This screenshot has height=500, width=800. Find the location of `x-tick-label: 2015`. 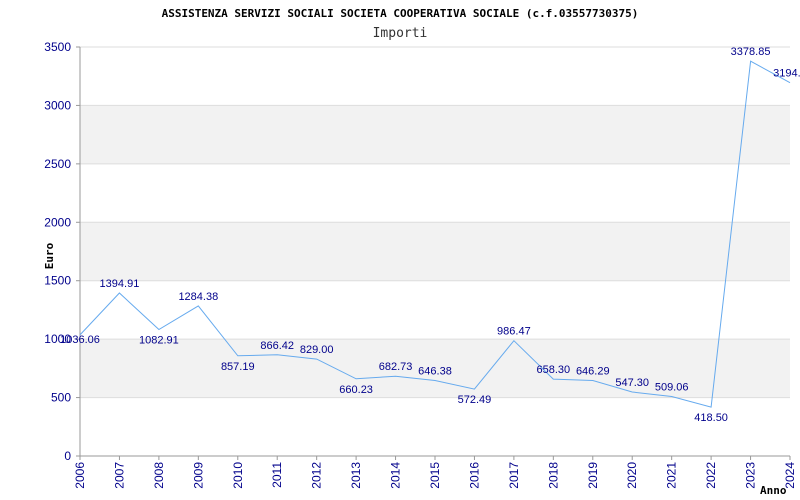

x-tick-label: 2015 is located at coordinates (435, 475).